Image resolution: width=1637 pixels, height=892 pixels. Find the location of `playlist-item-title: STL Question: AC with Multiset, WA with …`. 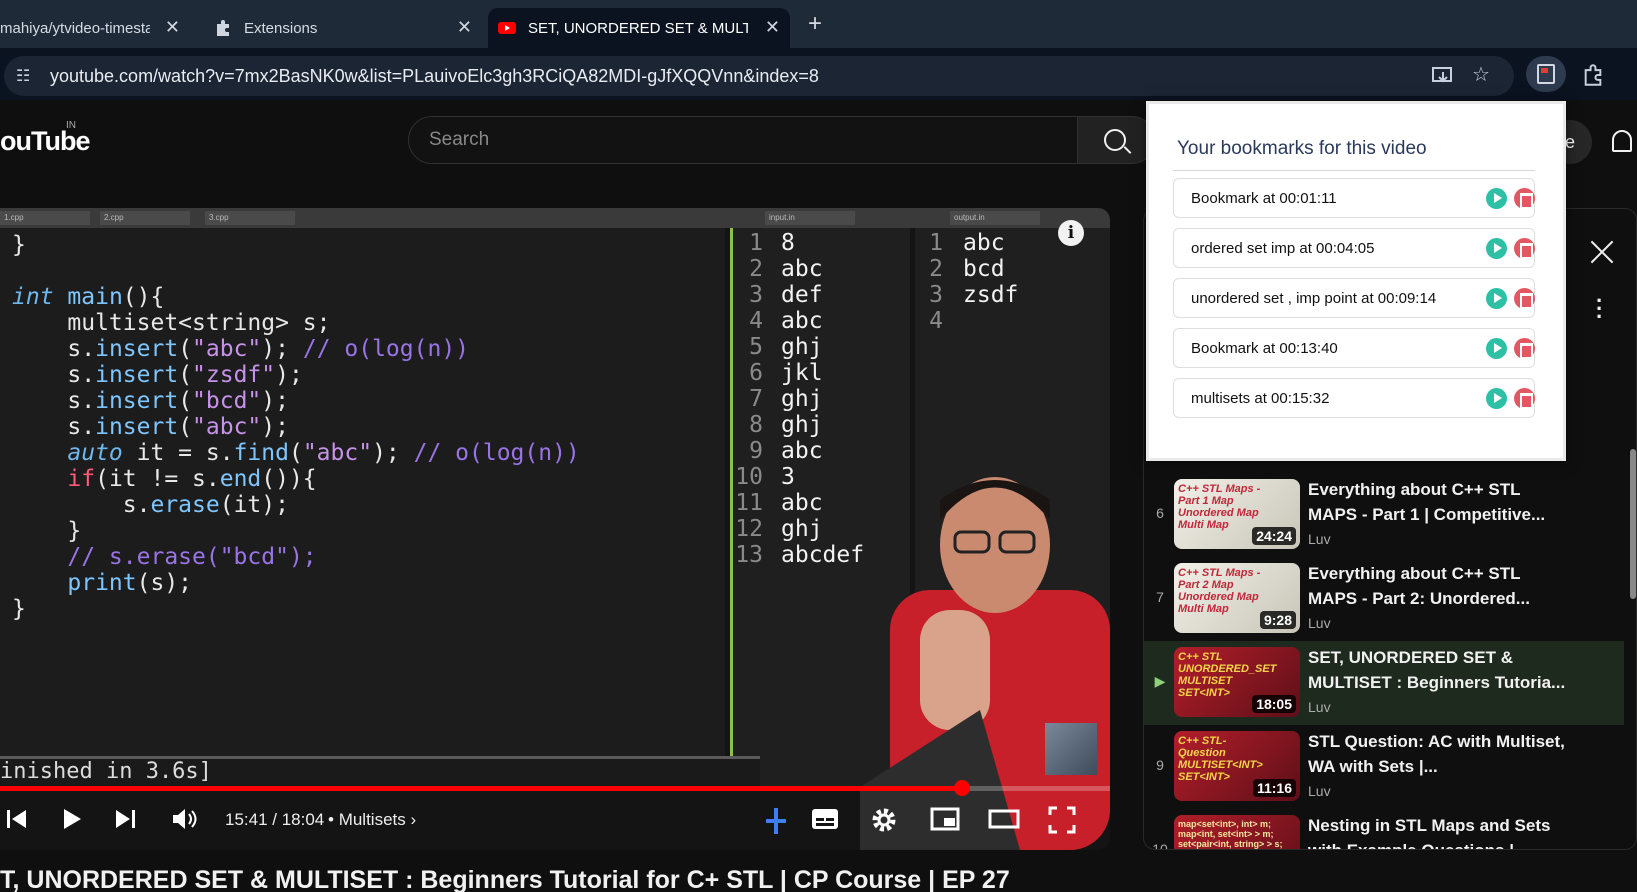

playlist-item-title: STL Question: AC with Multiset, WA with … is located at coordinates (1438, 754).